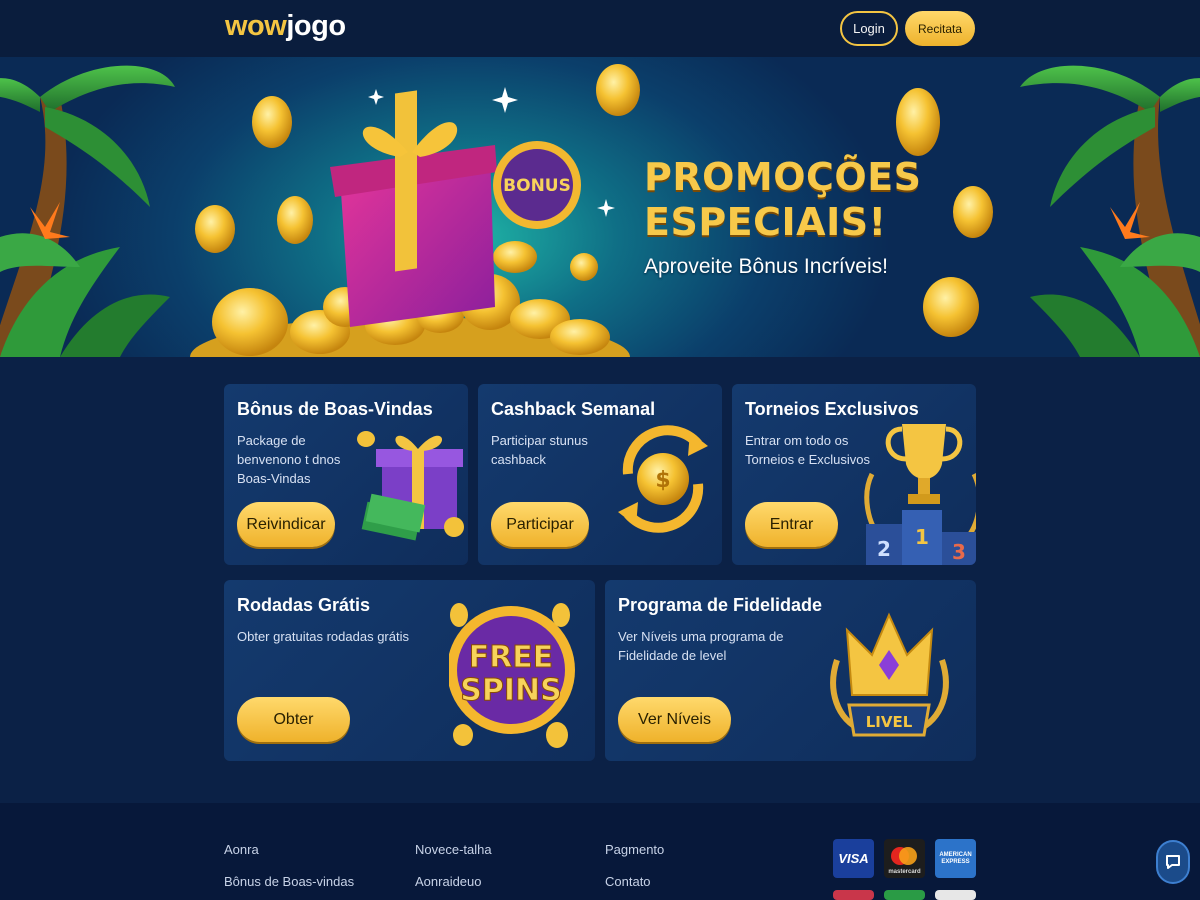  I want to click on view-levels-button: Ver Níveis, so click(674, 719).